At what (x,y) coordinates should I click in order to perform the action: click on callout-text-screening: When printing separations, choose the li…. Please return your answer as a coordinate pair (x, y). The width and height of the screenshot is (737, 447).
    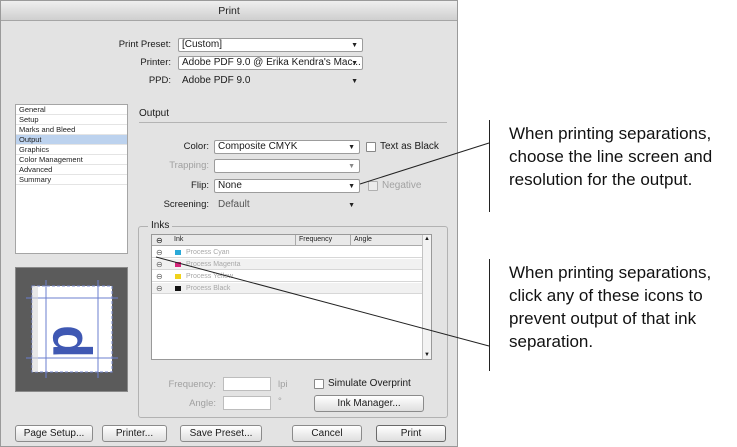
    Looking at the image, I should click on (610, 156).